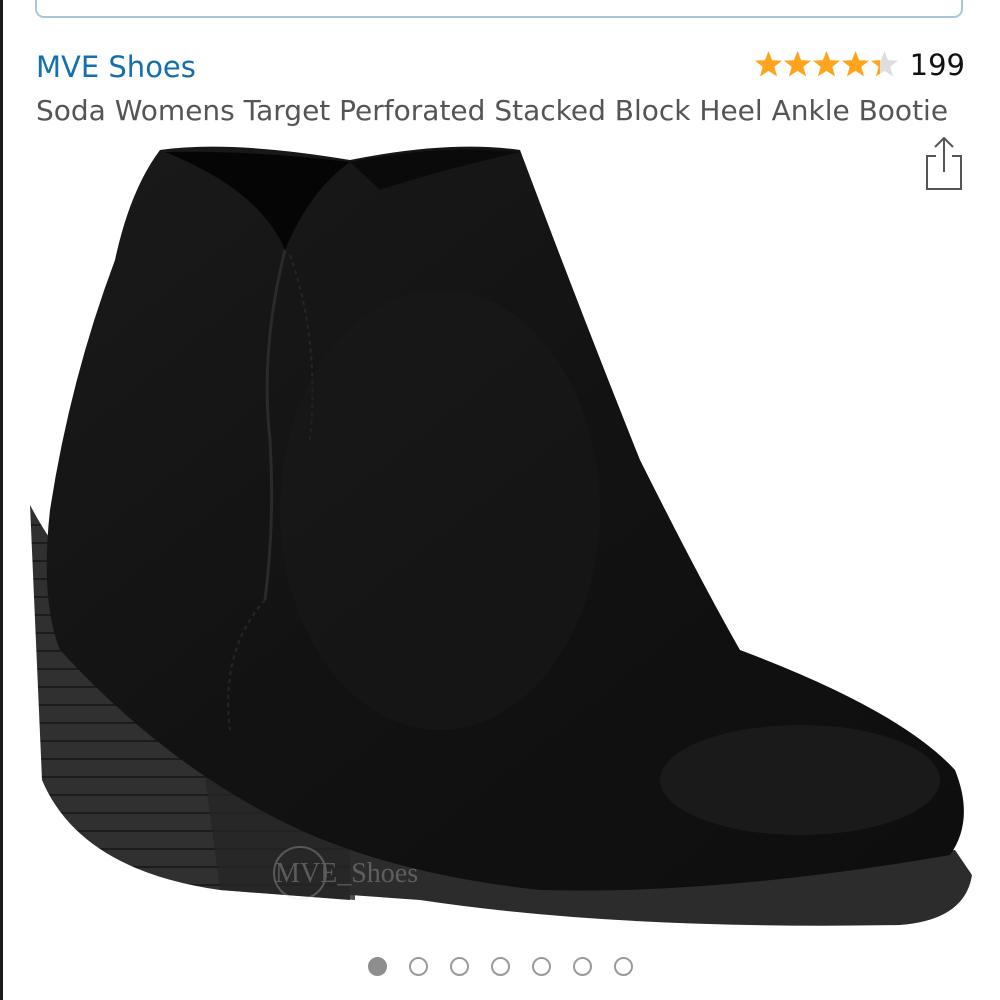 Image resolution: width=1000 pixels, height=1000 pixels. What do you see at coordinates (937, 65) in the screenshot?
I see `review-count: 199` at bounding box center [937, 65].